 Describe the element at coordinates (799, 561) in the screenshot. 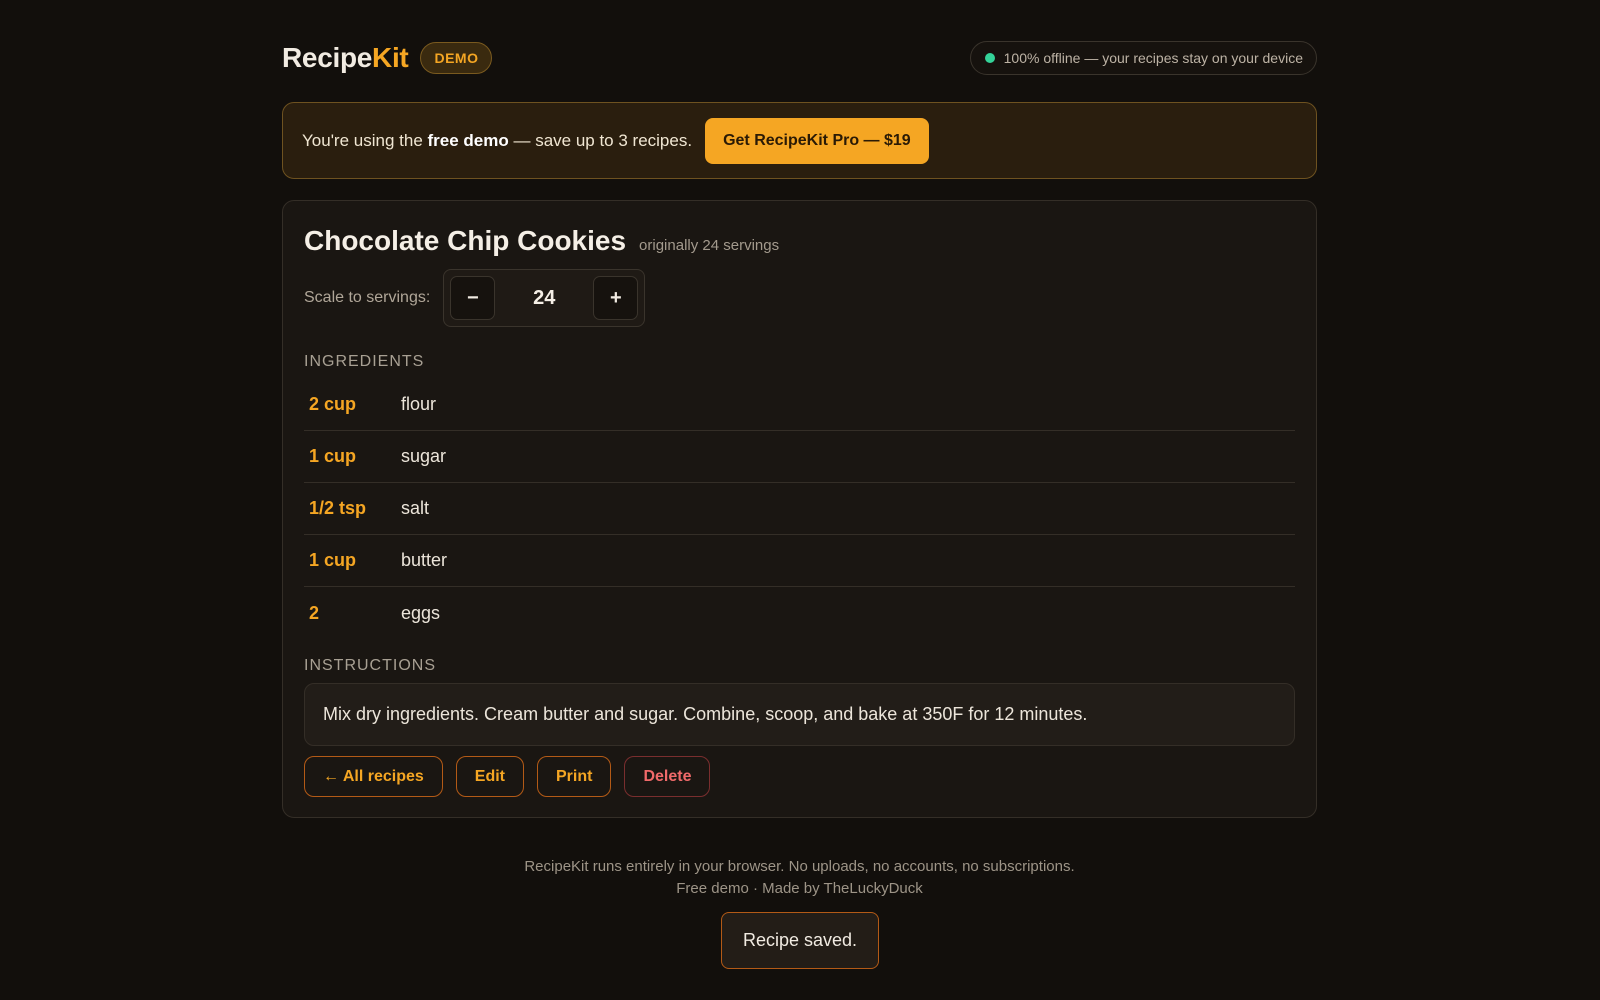

I see `ingredient-row: 1 cup butter` at that location.